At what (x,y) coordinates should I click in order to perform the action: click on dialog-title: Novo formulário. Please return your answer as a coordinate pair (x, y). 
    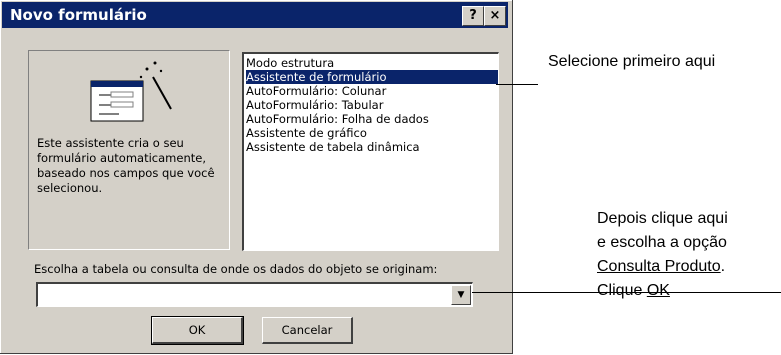
    Looking at the image, I should click on (78, 15).